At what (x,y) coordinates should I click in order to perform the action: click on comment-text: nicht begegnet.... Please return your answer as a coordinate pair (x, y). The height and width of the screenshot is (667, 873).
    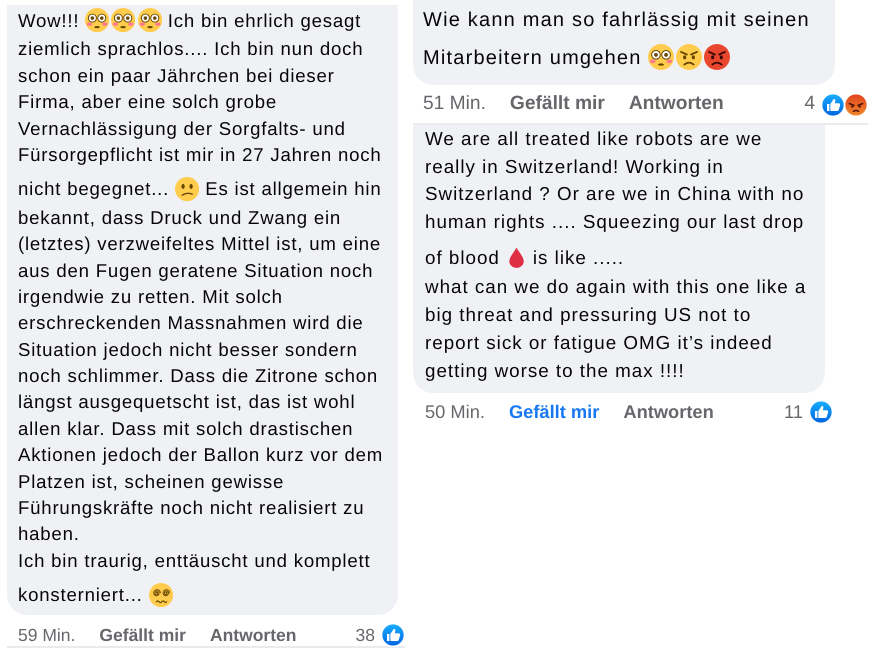
    Looking at the image, I should click on (94, 189).